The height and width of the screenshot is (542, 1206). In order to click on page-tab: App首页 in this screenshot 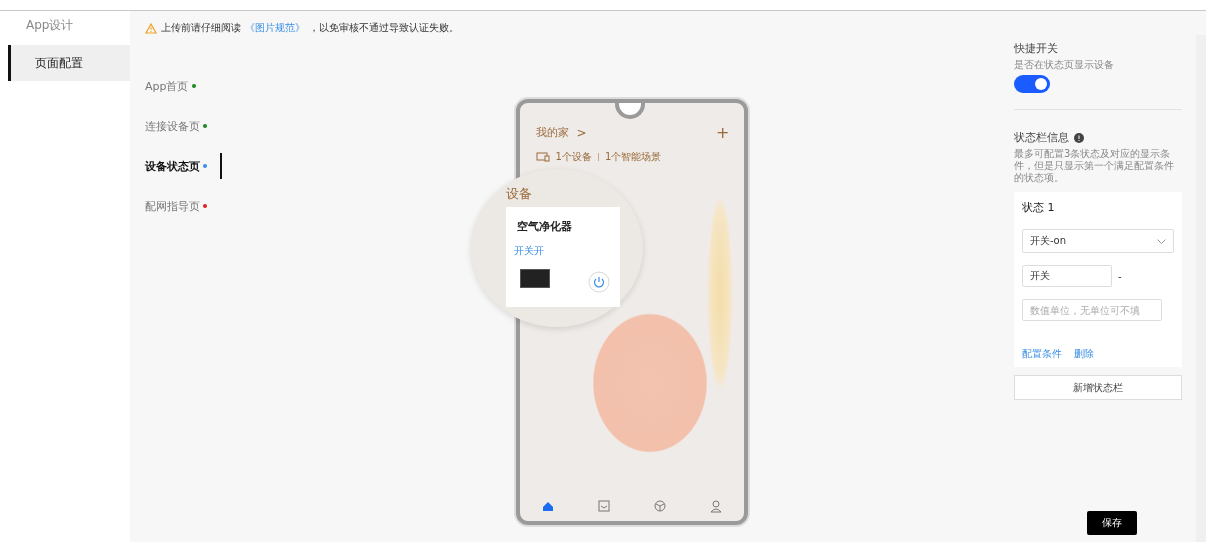, I will do `click(183, 86)`.